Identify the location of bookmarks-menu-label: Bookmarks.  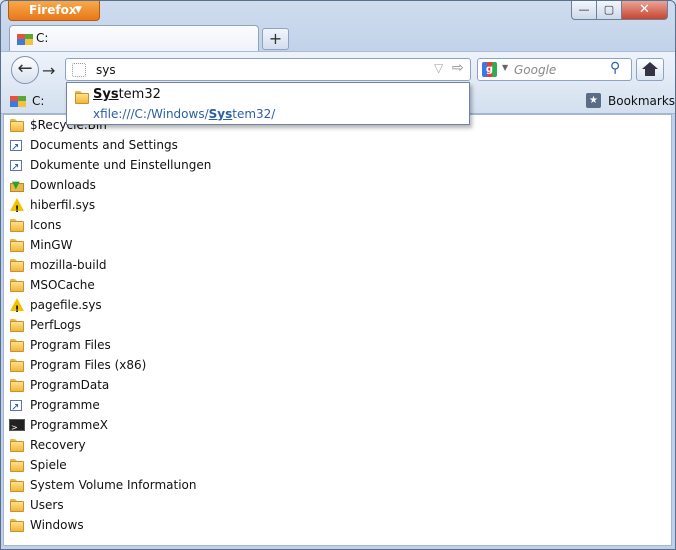
(642, 101).